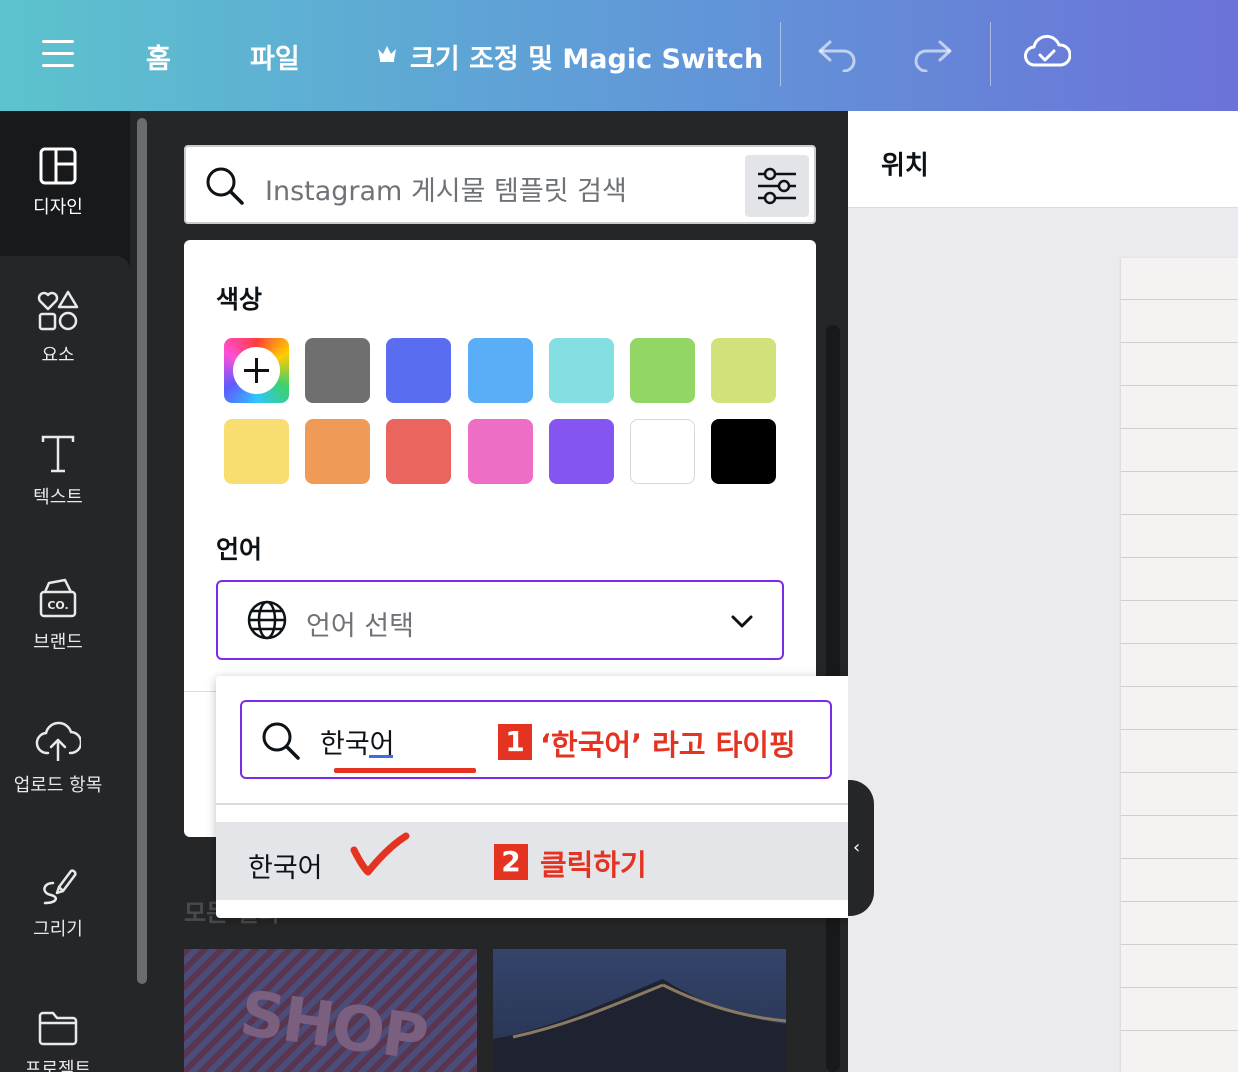  What do you see at coordinates (58, 53) in the screenshot?
I see `menu-icon` at bounding box center [58, 53].